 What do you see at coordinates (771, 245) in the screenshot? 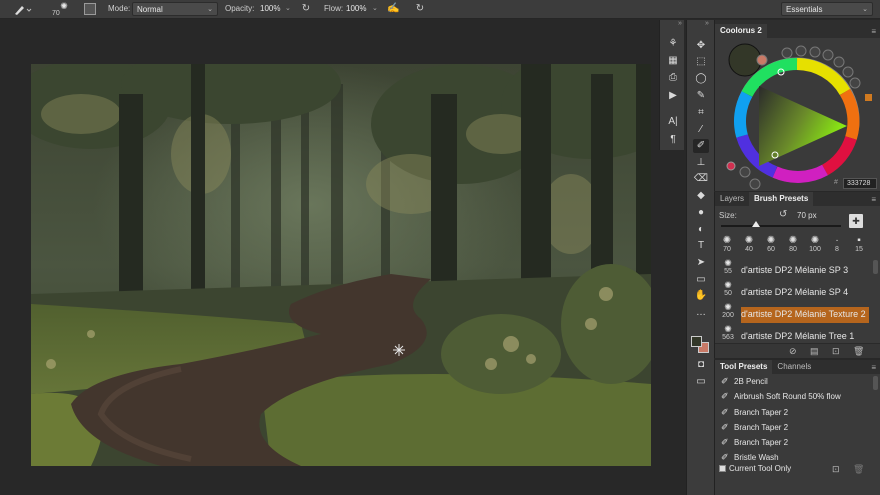
I see `sprite-60: ✺ 60` at bounding box center [771, 245].